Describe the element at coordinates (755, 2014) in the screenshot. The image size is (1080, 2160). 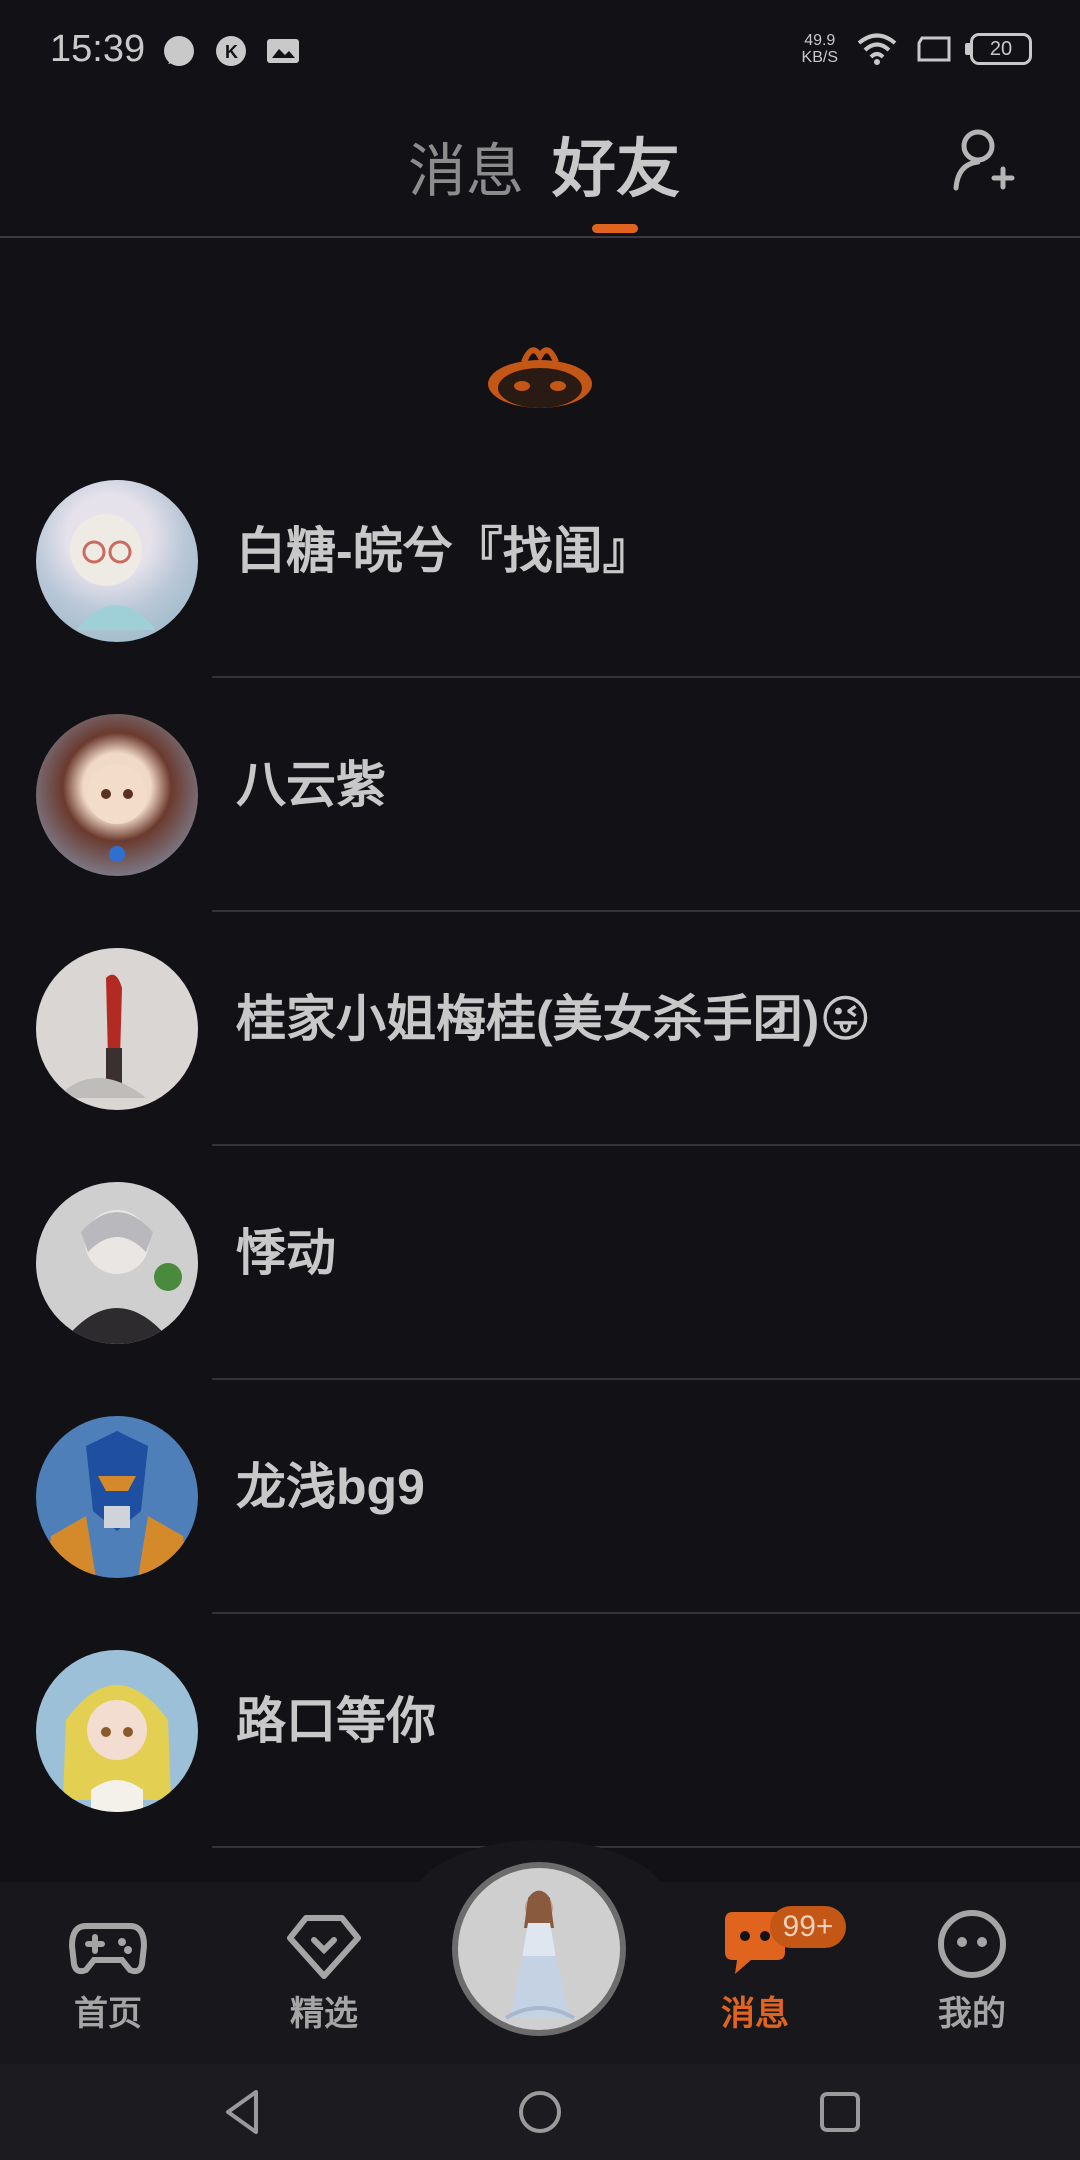
I see `nav-label-messages: 消息` at that location.